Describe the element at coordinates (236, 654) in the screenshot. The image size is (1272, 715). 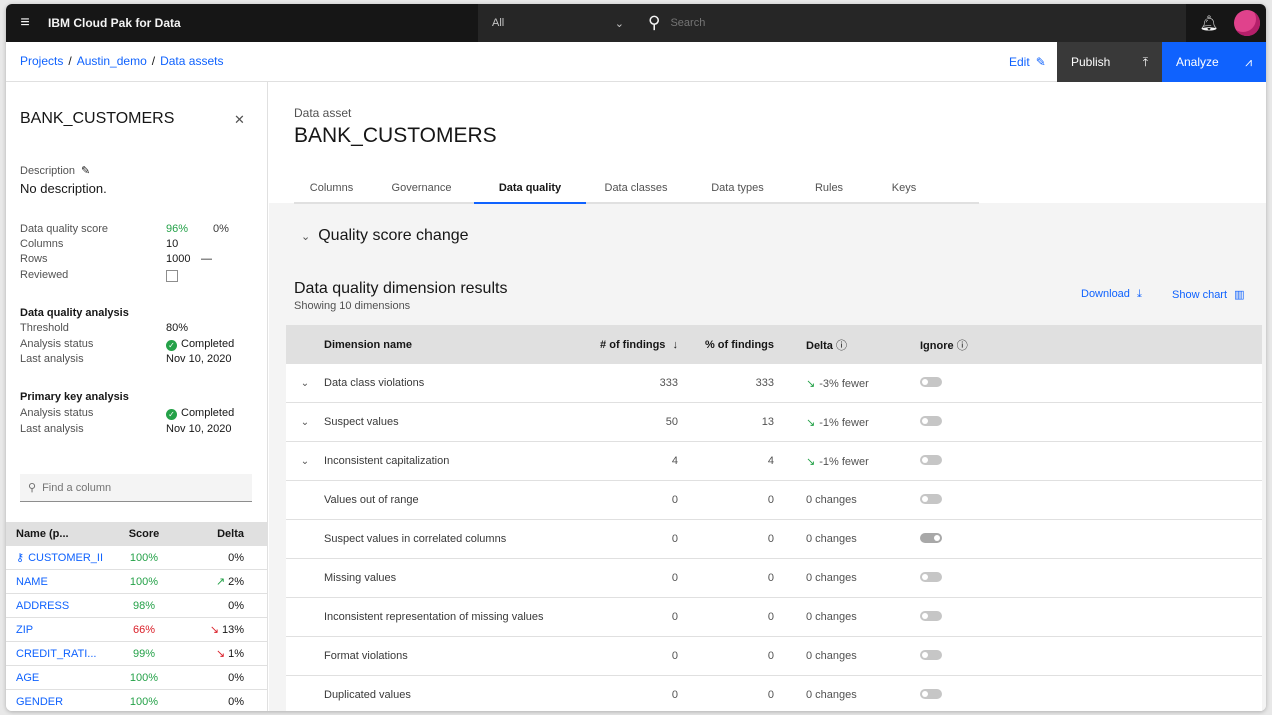
I see `column-delta-value: 1%` at that location.